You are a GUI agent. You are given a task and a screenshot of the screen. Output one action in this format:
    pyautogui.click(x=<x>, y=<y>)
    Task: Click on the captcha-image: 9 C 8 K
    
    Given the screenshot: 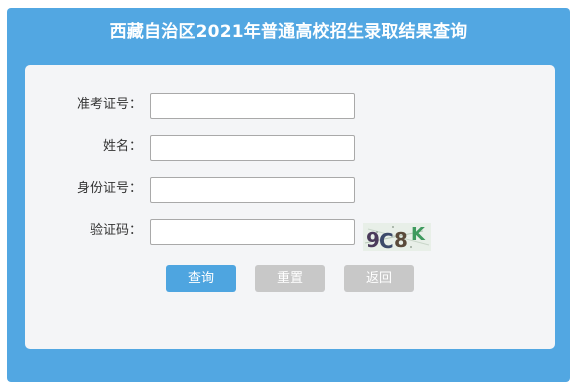 What is the action you would take?
    pyautogui.click(x=397, y=237)
    